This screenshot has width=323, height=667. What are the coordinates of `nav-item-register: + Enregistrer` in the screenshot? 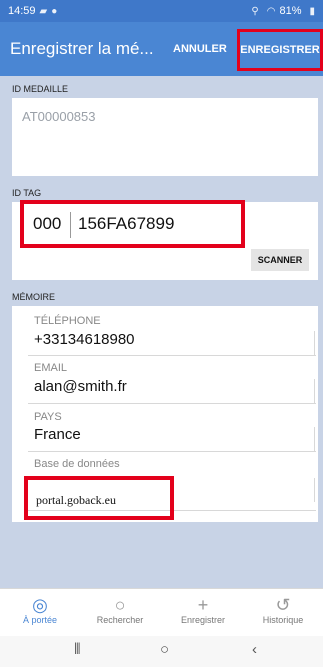 It's located at (203, 610).